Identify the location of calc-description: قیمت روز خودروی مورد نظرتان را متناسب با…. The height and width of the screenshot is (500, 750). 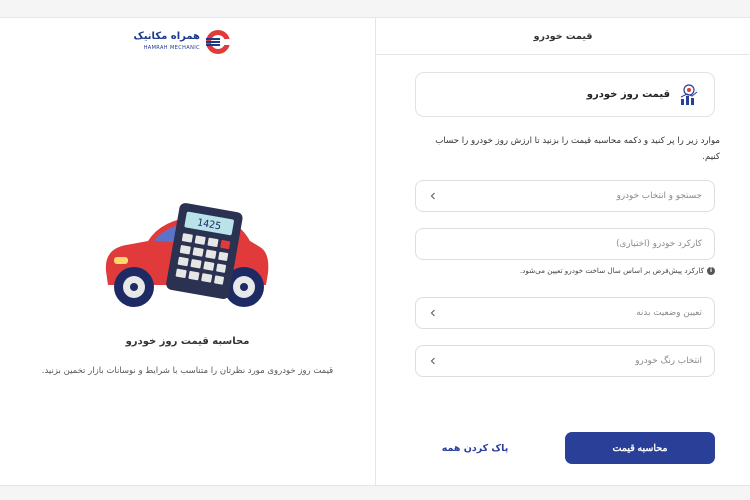
(187, 371).